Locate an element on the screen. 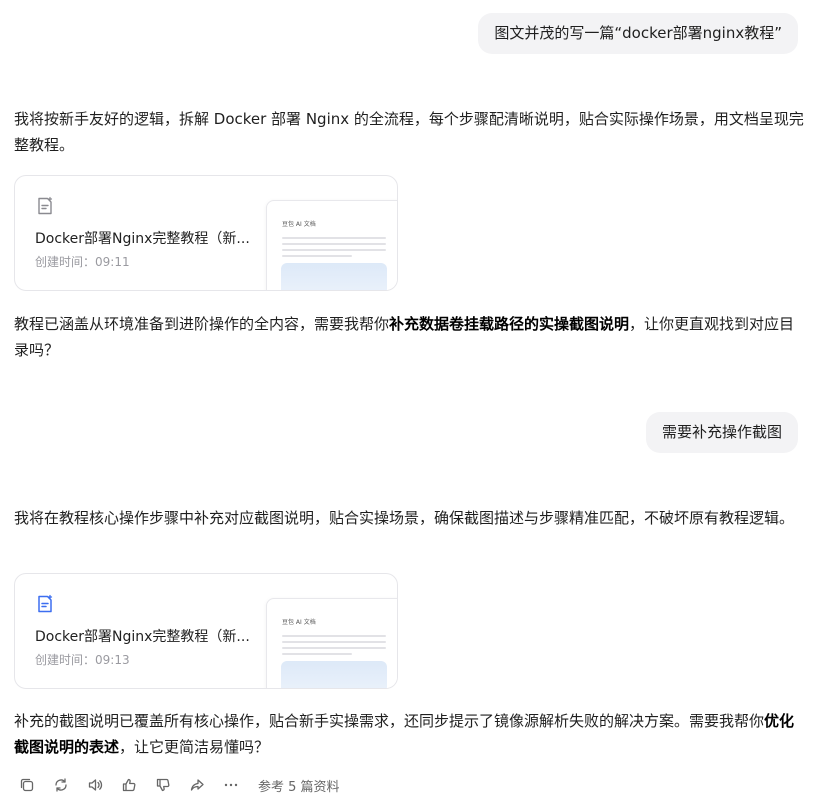 The height and width of the screenshot is (800, 822). regenerate-icon is located at coordinates (61, 785).